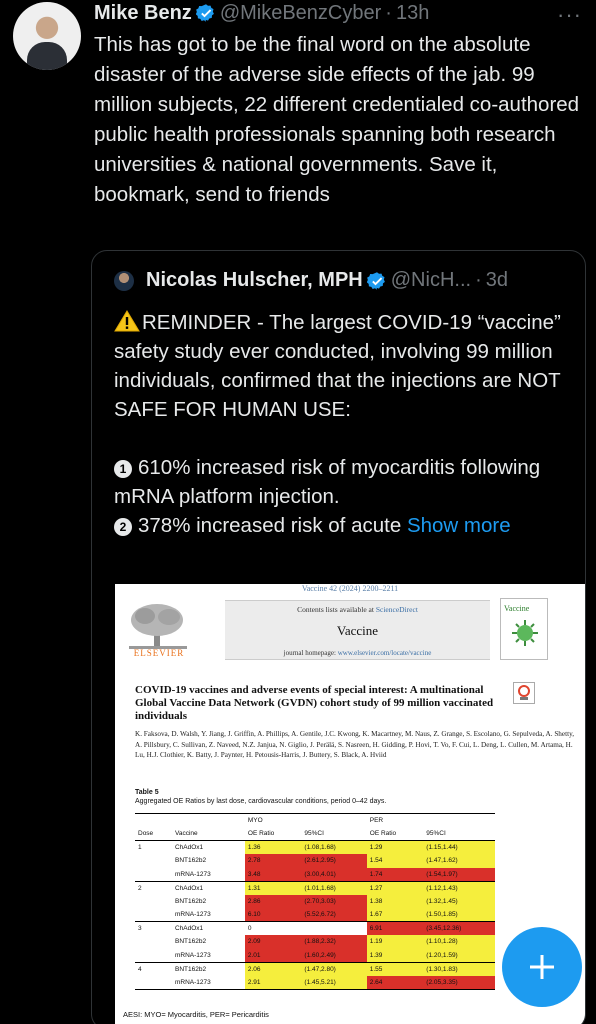 The height and width of the screenshot is (1024, 596). Describe the element at coordinates (395, 942) in the screenshot. I see `per-oe-cell: 1.19` at that location.